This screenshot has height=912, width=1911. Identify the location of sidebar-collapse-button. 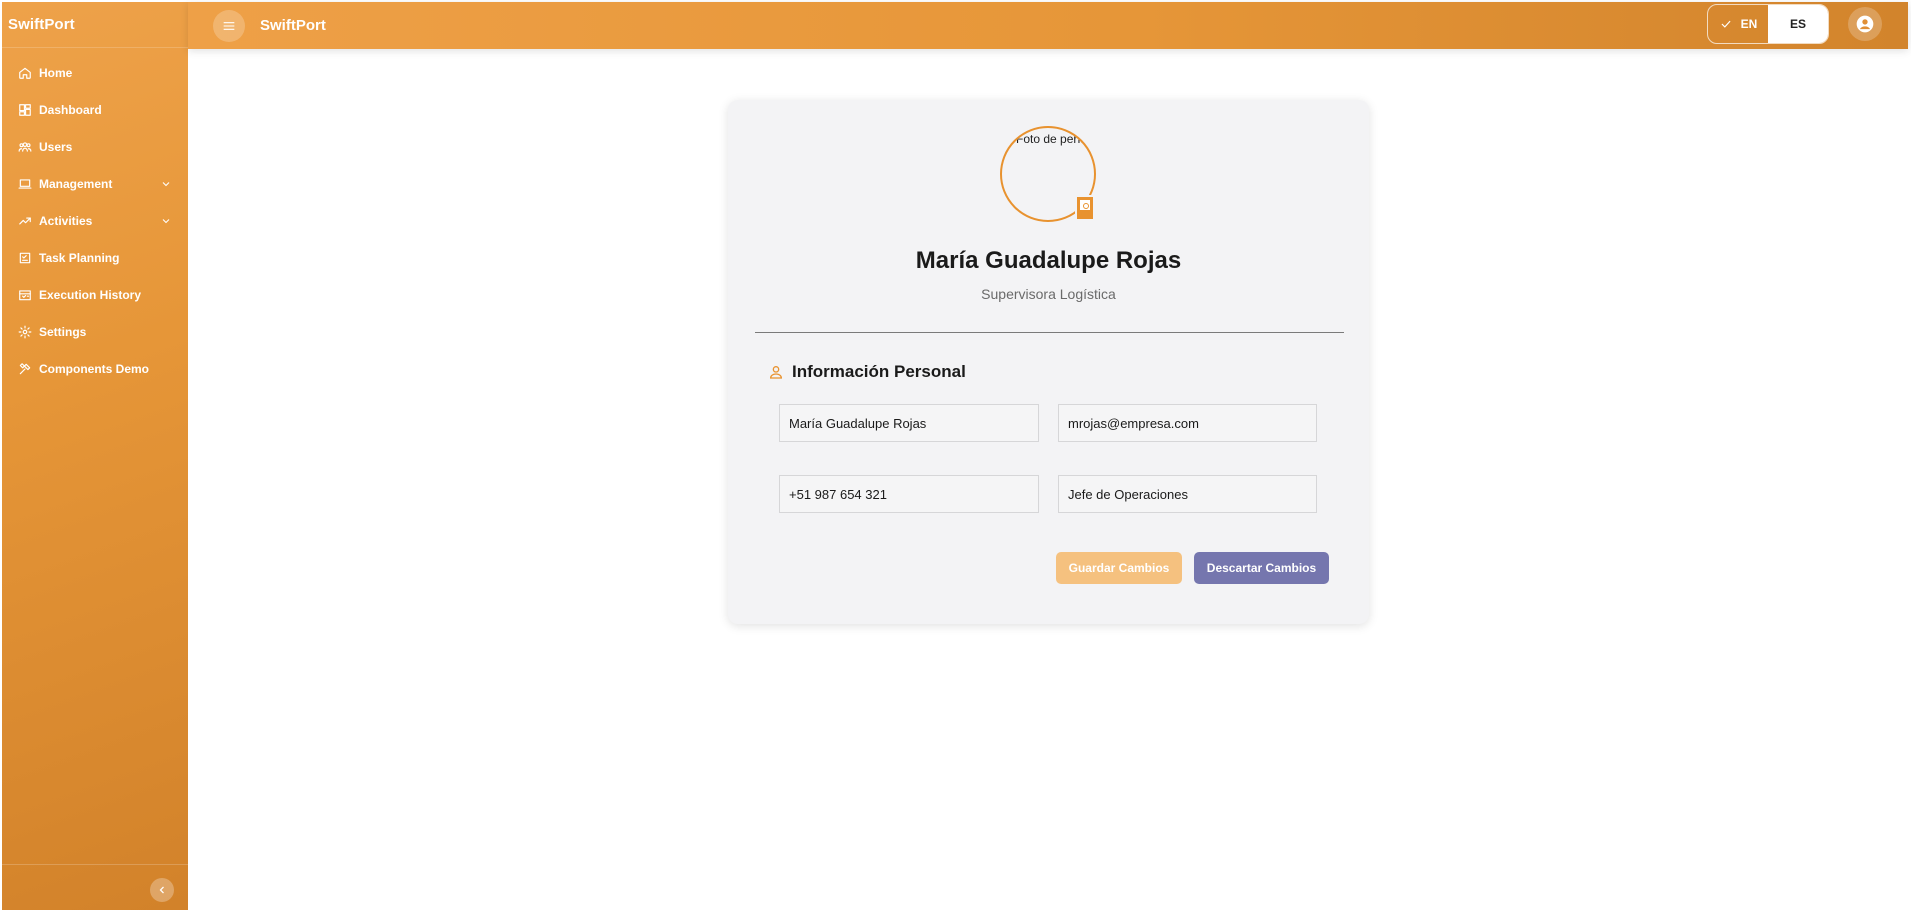
(162, 890).